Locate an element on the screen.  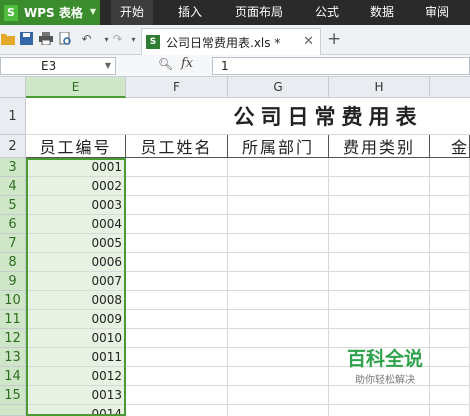
employee-id-cell: 0009 is located at coordinates (76, 319).